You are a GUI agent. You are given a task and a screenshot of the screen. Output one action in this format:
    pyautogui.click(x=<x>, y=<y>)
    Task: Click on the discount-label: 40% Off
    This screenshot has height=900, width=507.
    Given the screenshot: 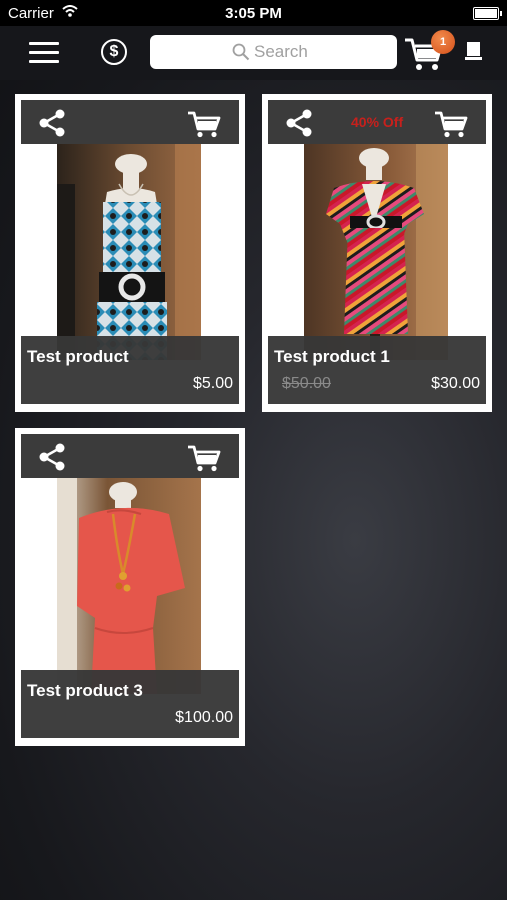 What is the action you would take?
    pyautogui.click(x=377, y=122)
    